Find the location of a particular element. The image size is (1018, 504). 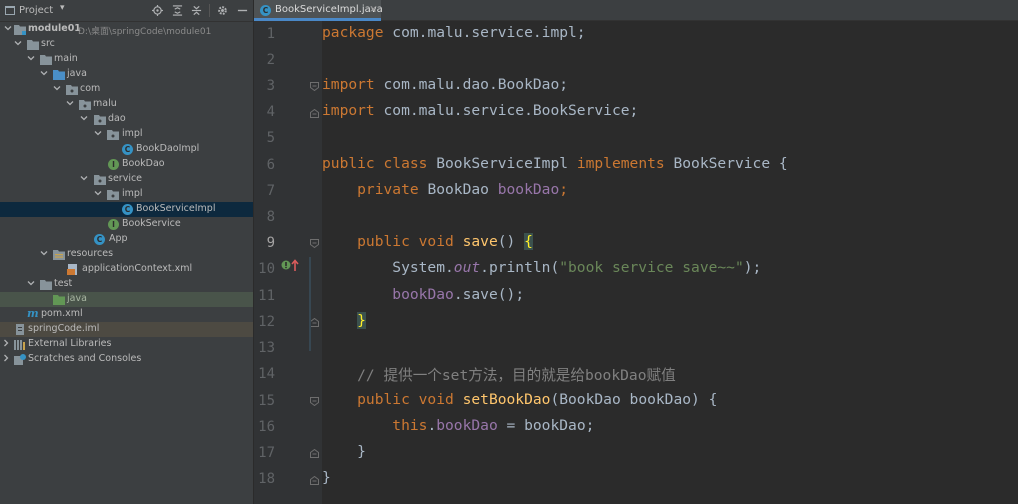

chevron-down-icon: ▾ is located at coordinates (62, 8).